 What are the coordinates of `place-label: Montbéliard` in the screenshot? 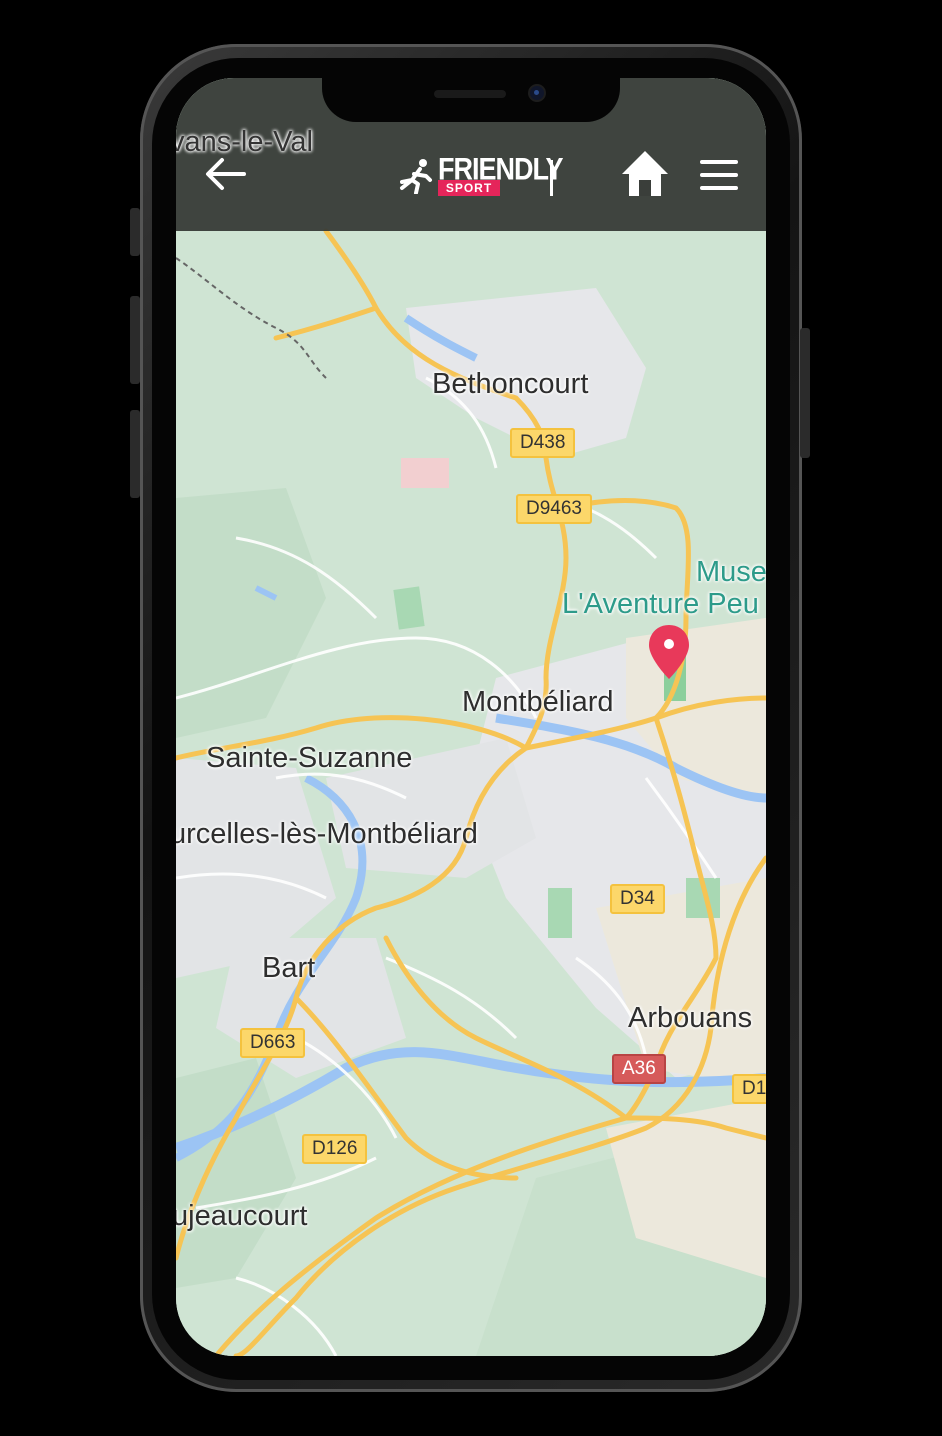 It's located at (538, 702).